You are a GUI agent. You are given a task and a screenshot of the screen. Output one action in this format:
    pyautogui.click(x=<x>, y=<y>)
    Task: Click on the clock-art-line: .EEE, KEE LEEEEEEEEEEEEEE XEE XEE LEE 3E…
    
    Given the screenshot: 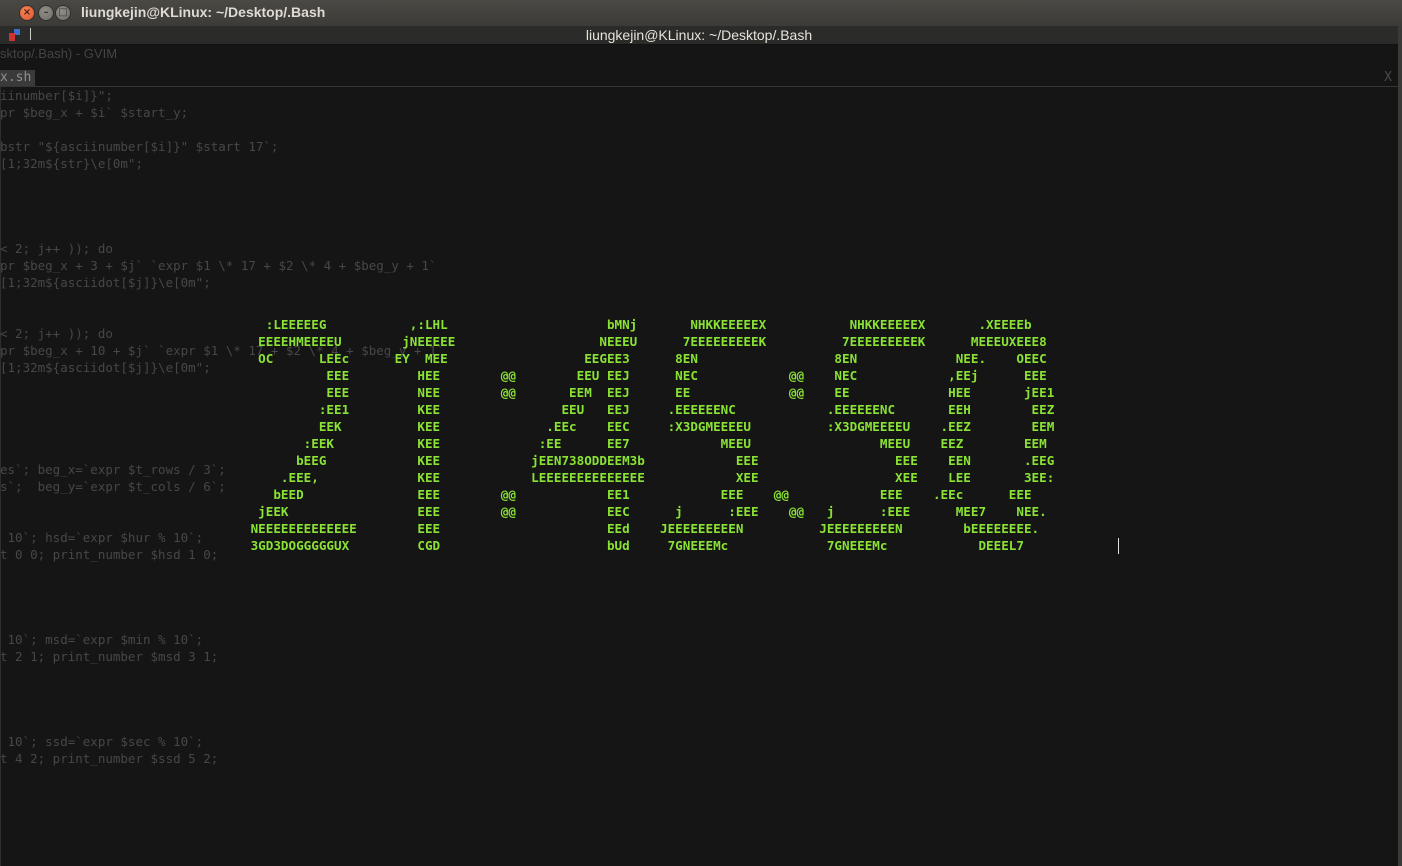 What is the action you would take?
    pyautogui.click(x=649, y=477)
    